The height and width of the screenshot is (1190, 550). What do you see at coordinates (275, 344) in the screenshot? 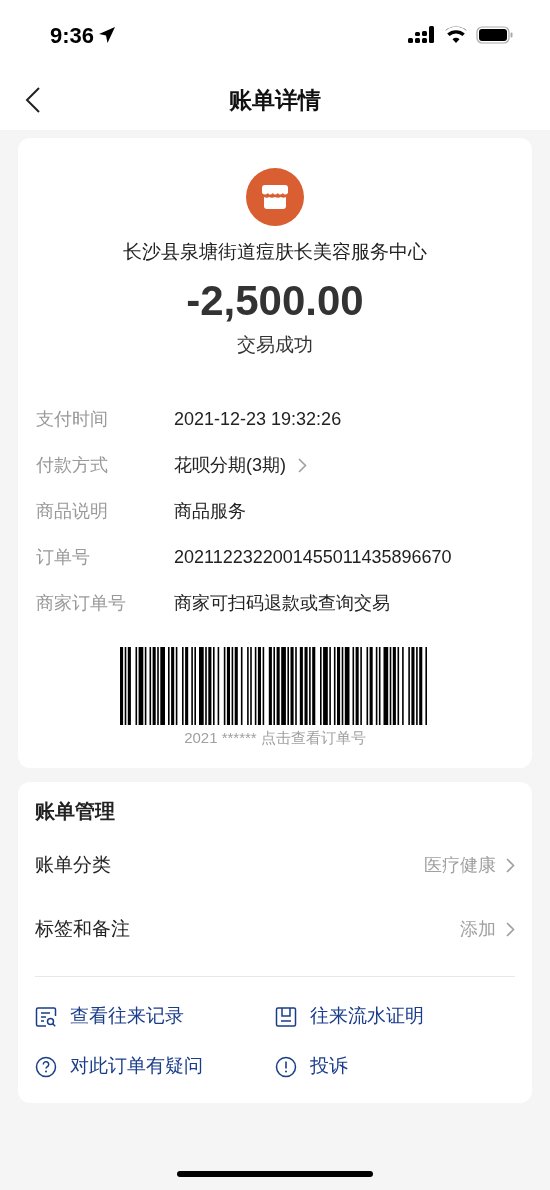
I see `transaction-status: 交易成功` at bounding box center [275, 344].